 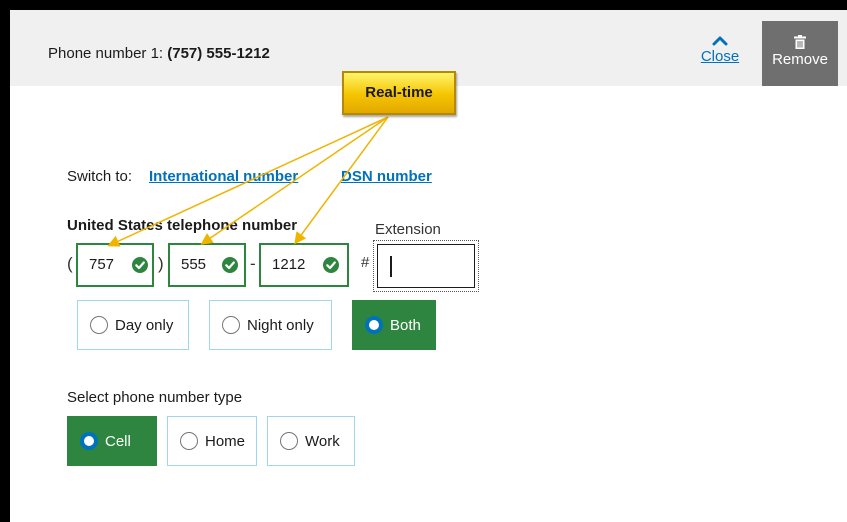 What do you see at coordinates (800, 59) in the screenshot?
I see `remove-label: Remove` at bounding box center [800, 59].